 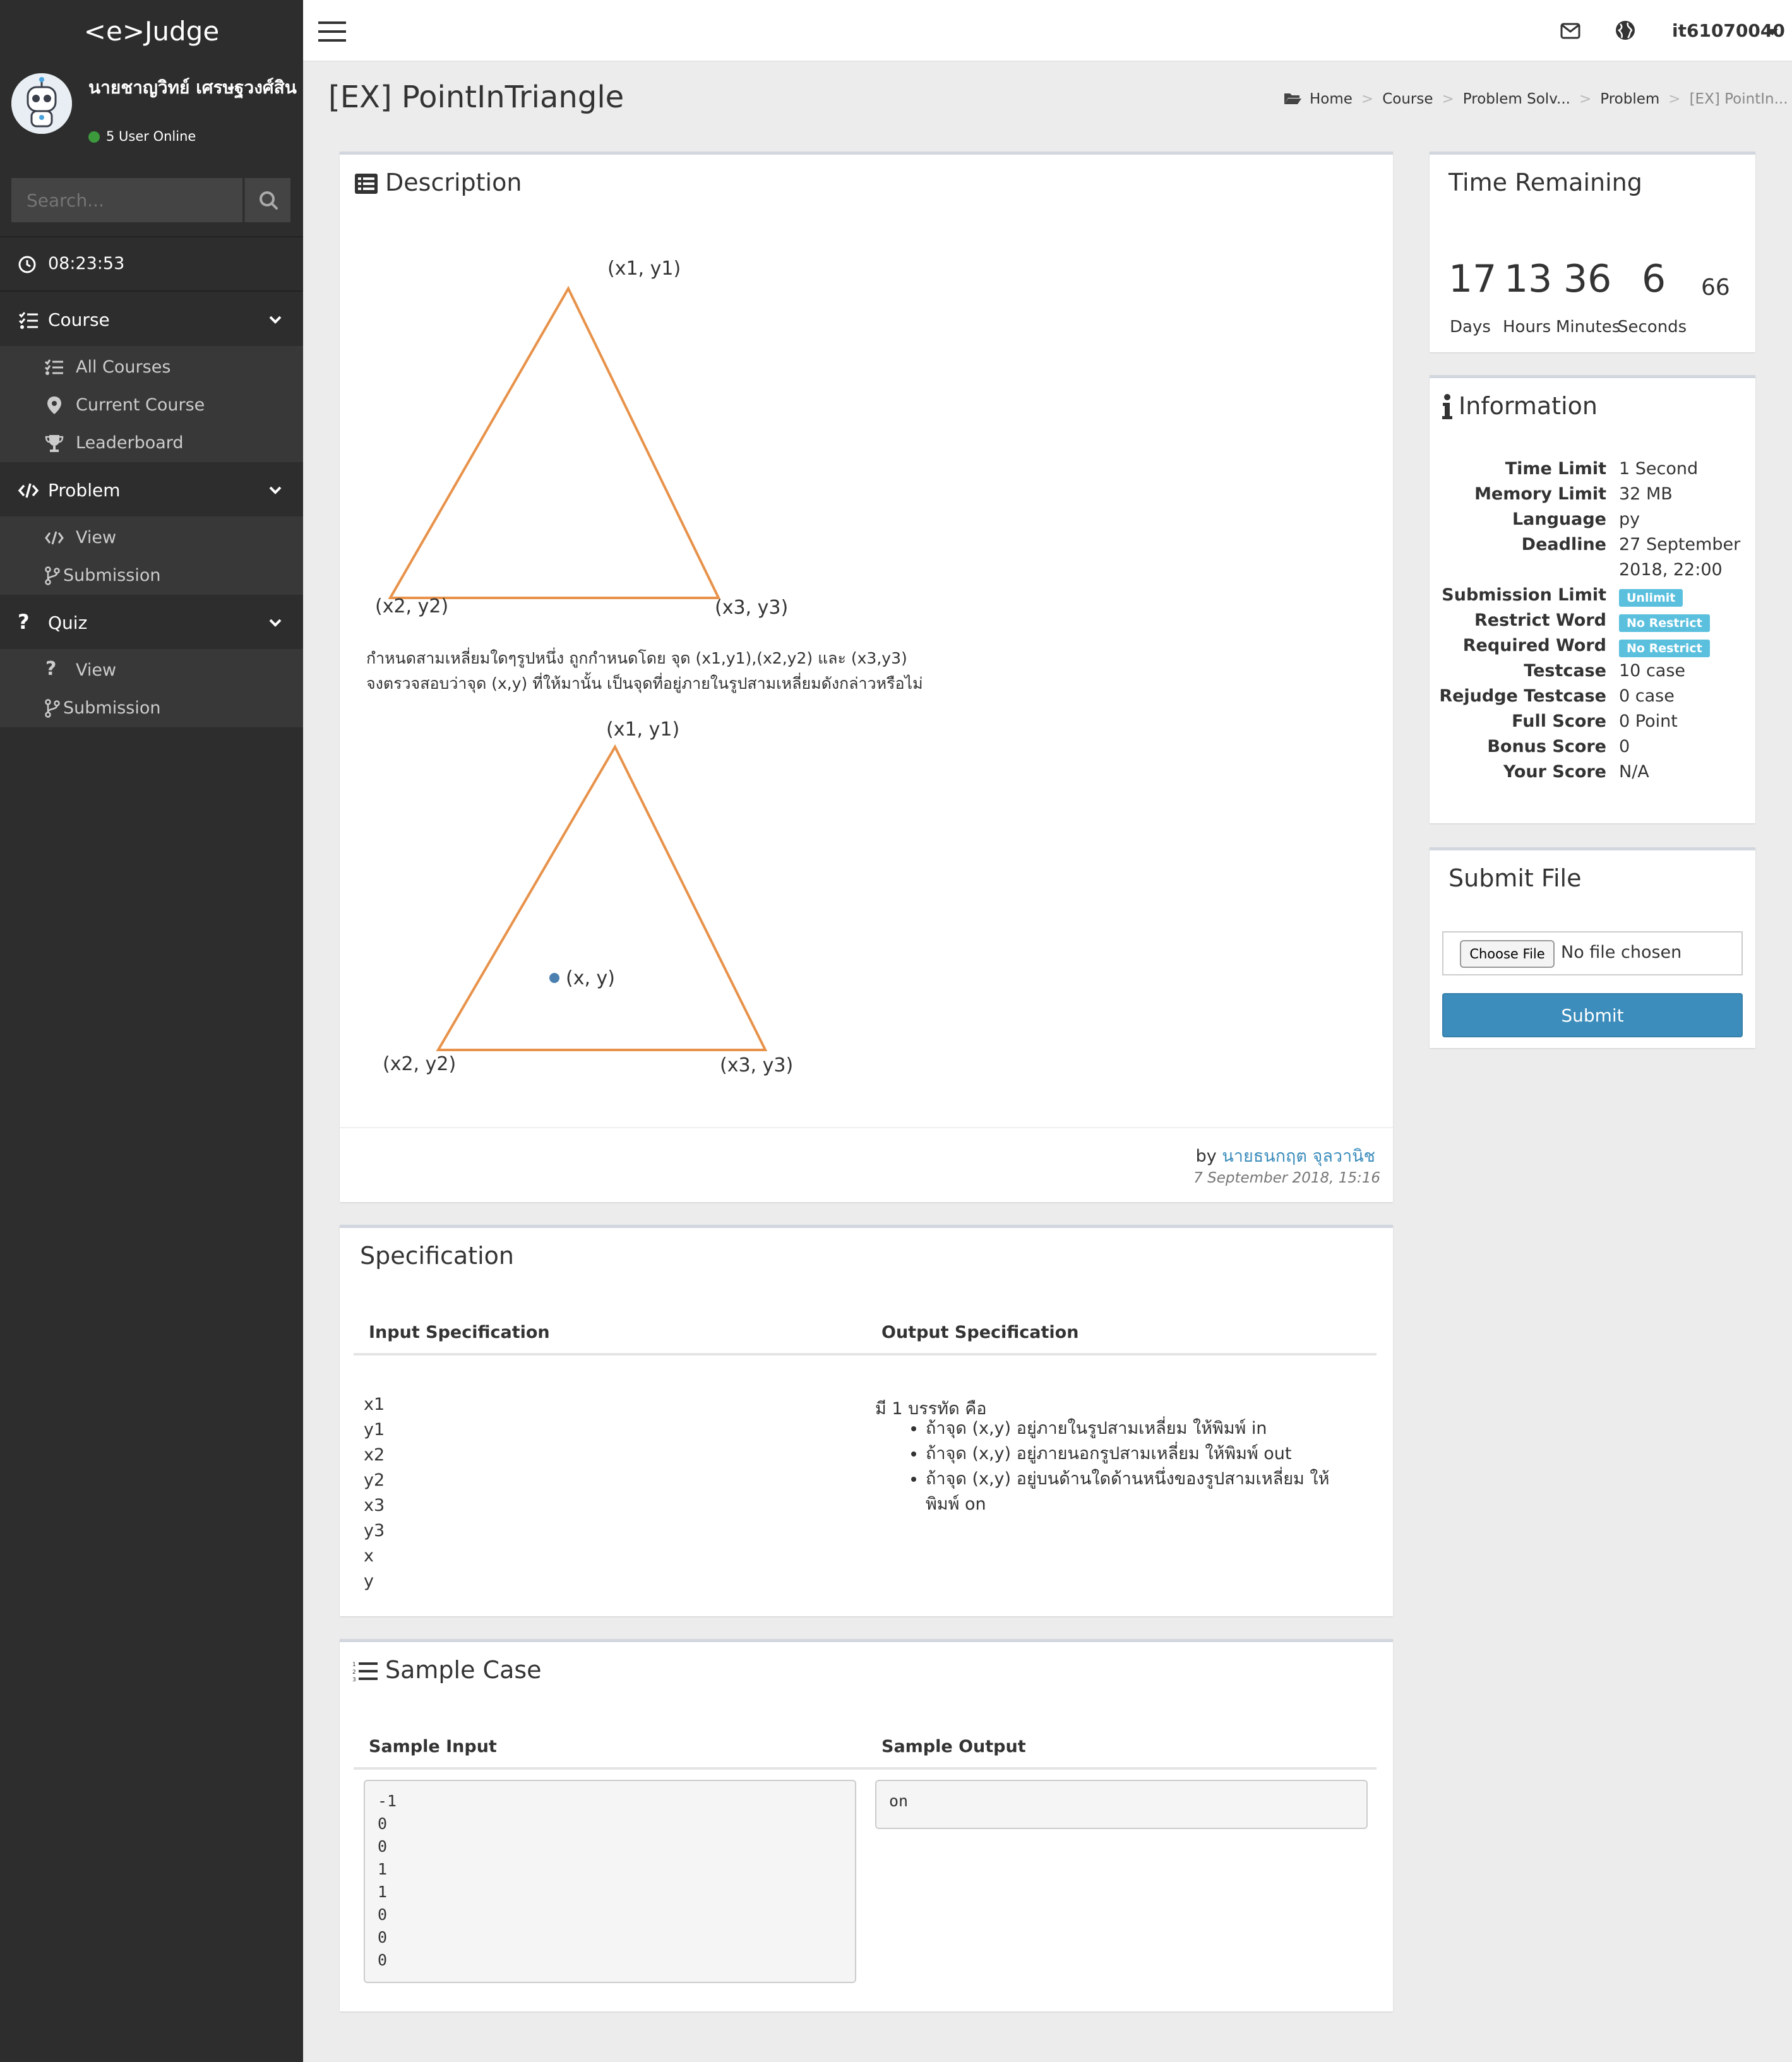 I want to click on mail-icon, so click(x=1570, y=30).